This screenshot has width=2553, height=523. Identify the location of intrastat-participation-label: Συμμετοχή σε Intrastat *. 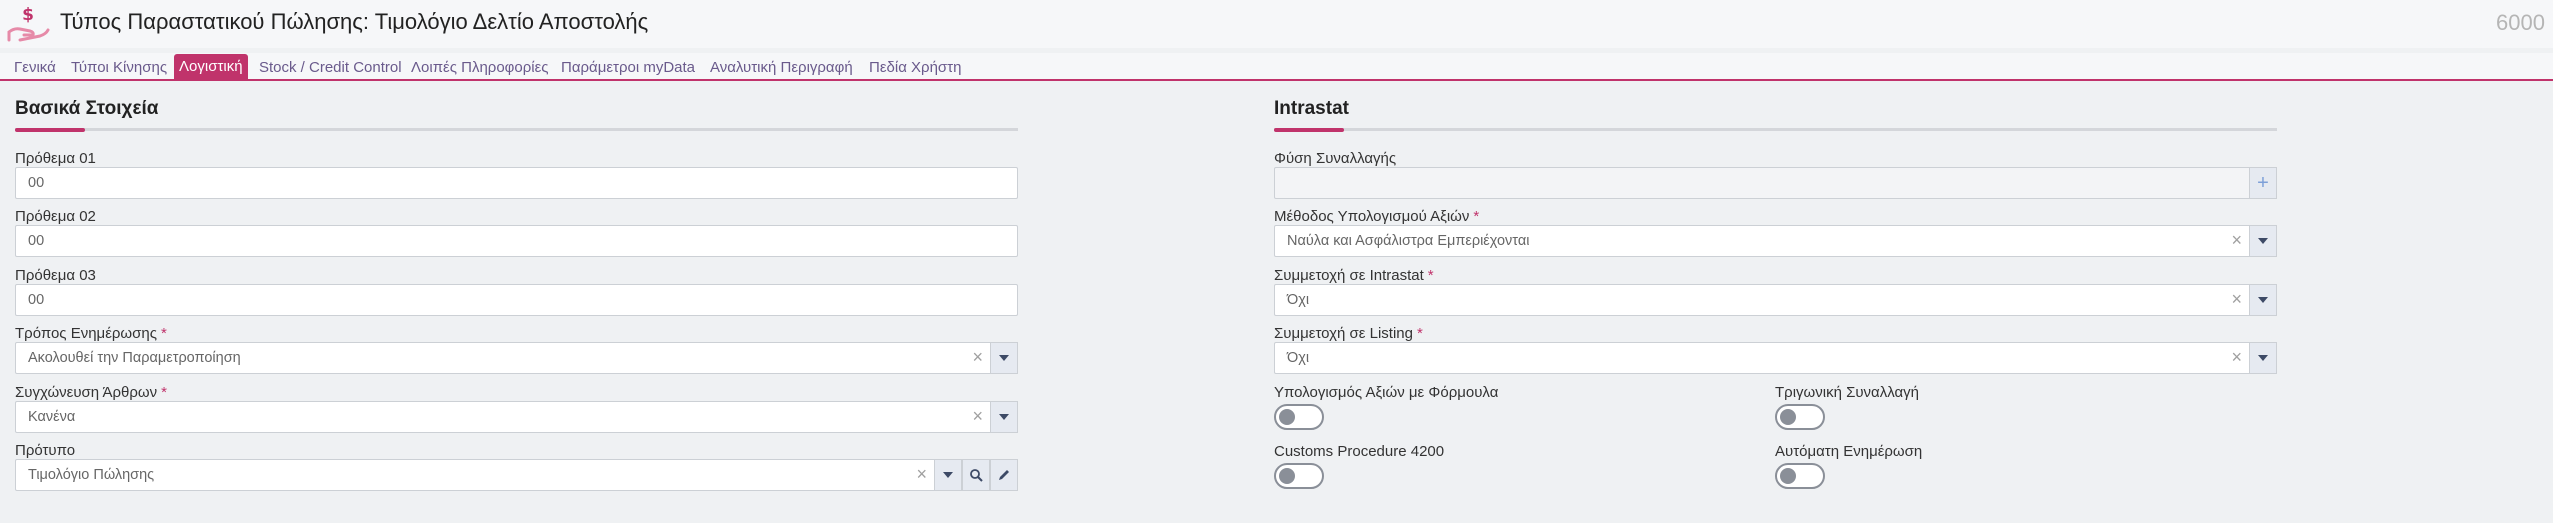
(1354, 275).